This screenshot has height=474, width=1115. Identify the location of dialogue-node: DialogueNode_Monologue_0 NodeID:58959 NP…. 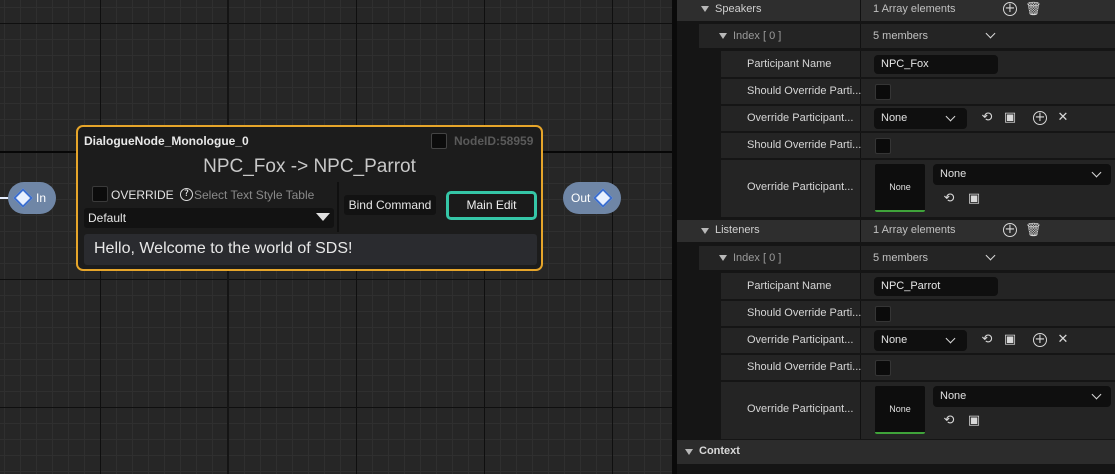
(309, 198).